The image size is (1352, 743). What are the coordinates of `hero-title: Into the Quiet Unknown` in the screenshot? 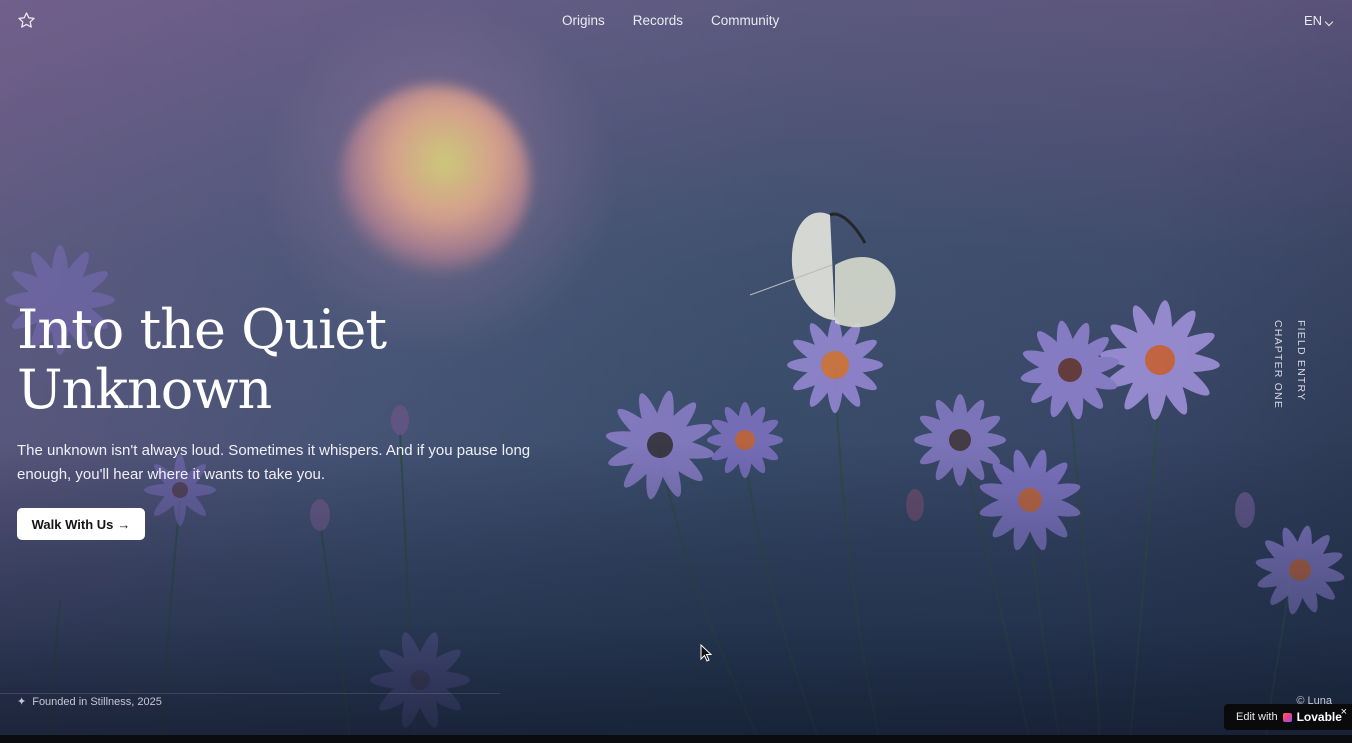 It's located at (277, 360).